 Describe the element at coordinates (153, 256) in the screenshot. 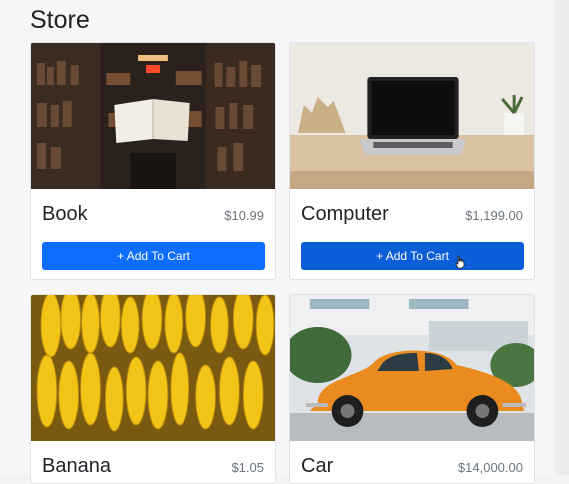

I see `add-to-cart-button-book: + Add To Cart` at that location.